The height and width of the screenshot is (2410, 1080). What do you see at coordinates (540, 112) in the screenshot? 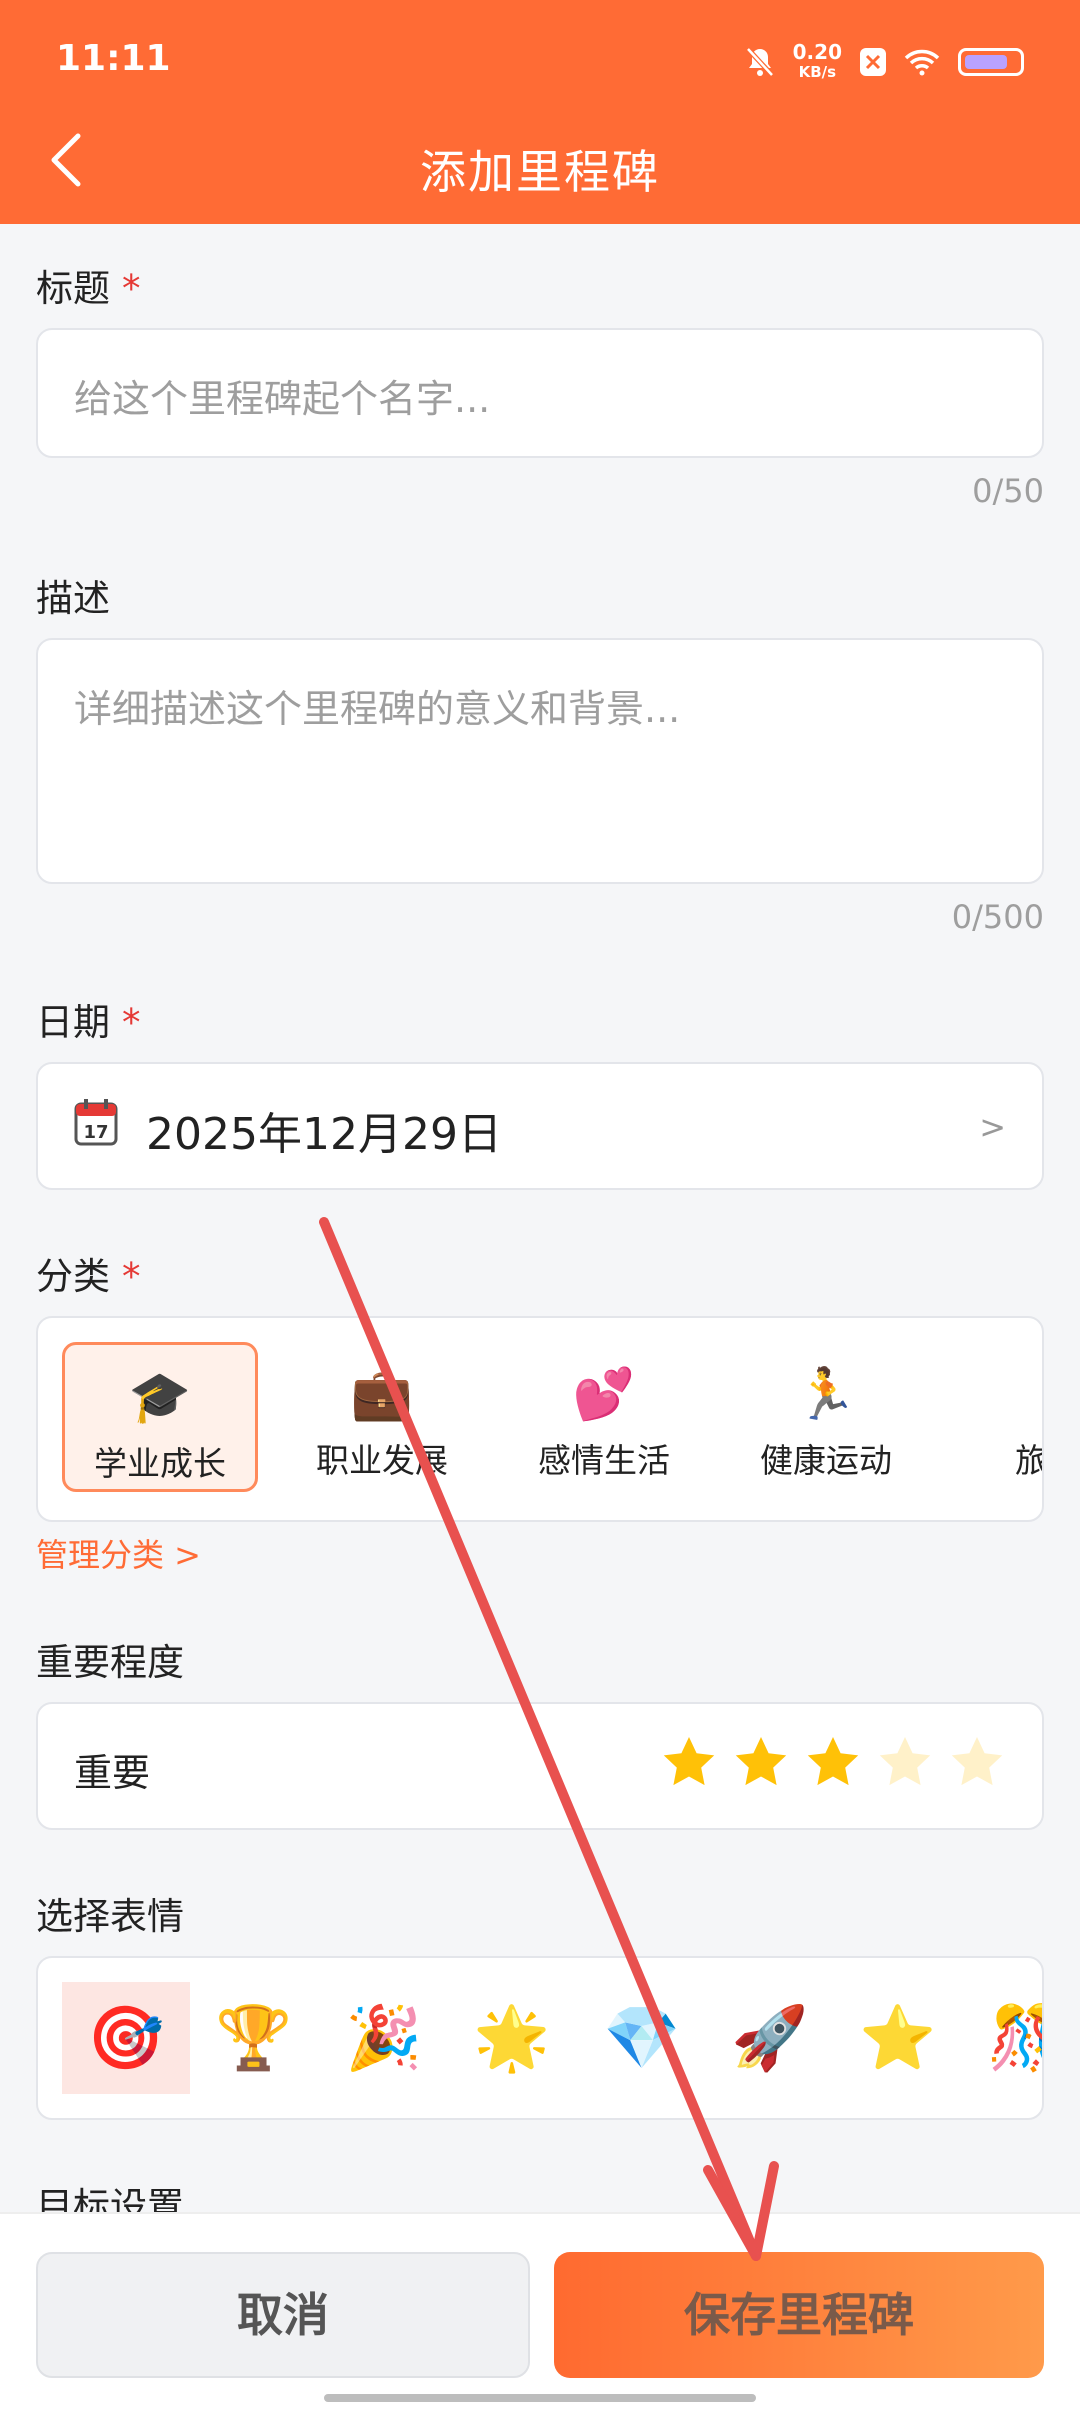
I see `app-header: 11:11 0.20 KB/s 添加里程碑` at bounding box center [540, 112].